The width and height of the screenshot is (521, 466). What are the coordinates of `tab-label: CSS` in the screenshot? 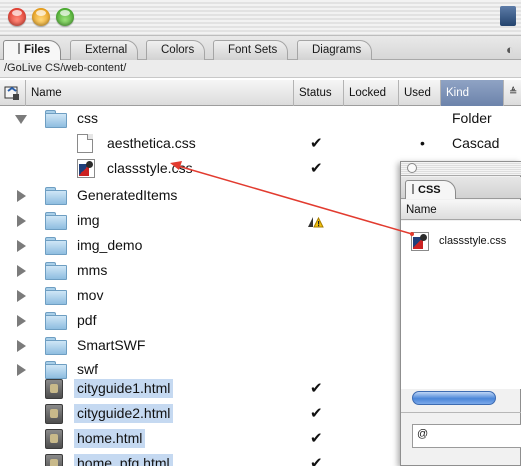 It's located at (429, 190).